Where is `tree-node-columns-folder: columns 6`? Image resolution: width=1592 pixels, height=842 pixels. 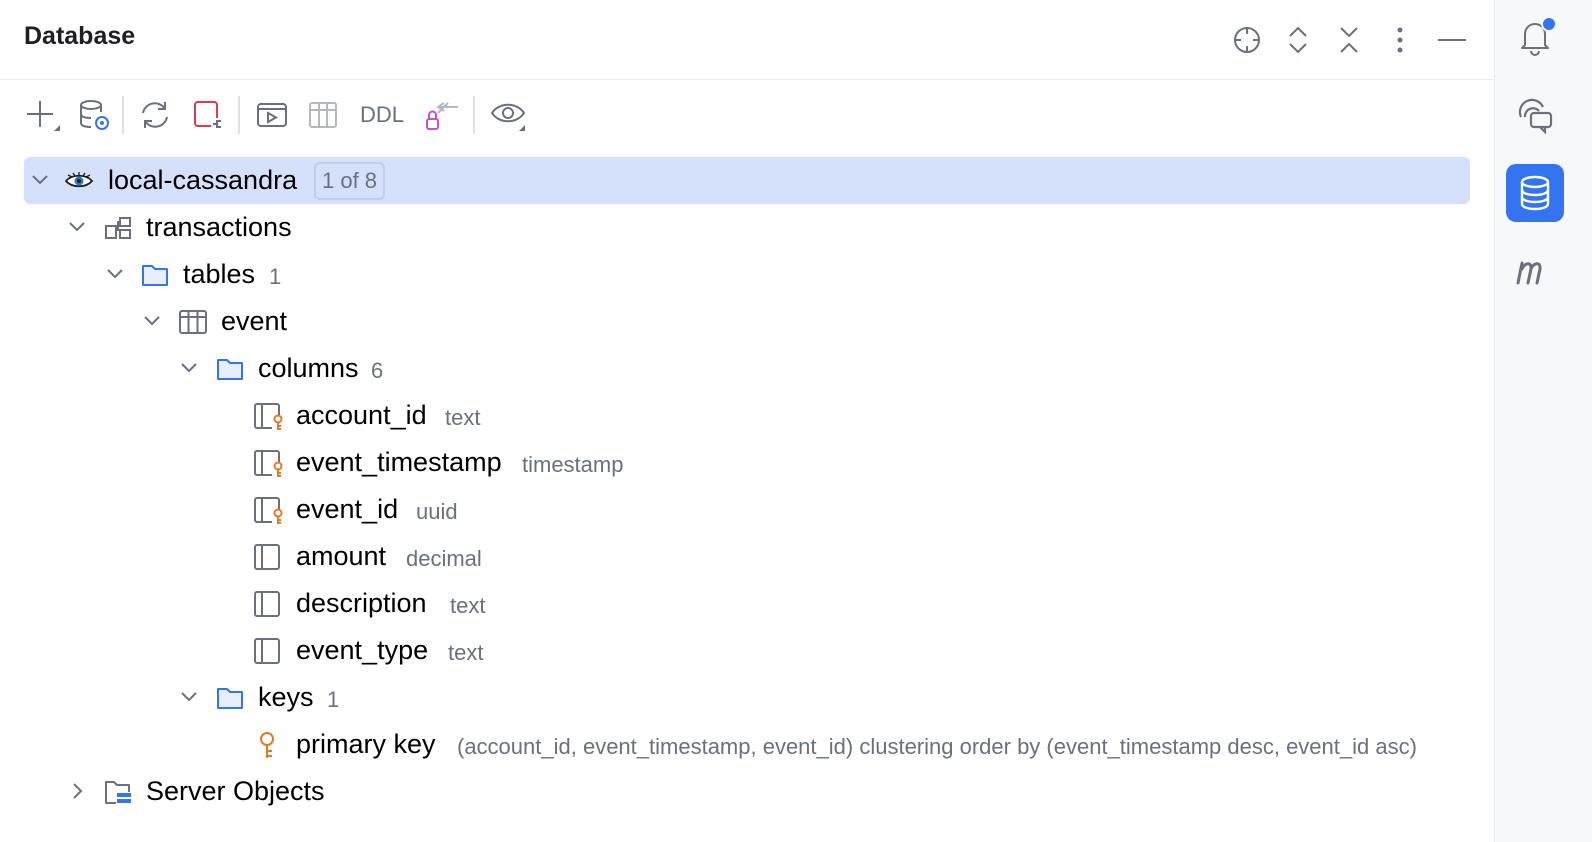
tree-node-columns-folder: columns 6 is located at coordinates (747, 368).